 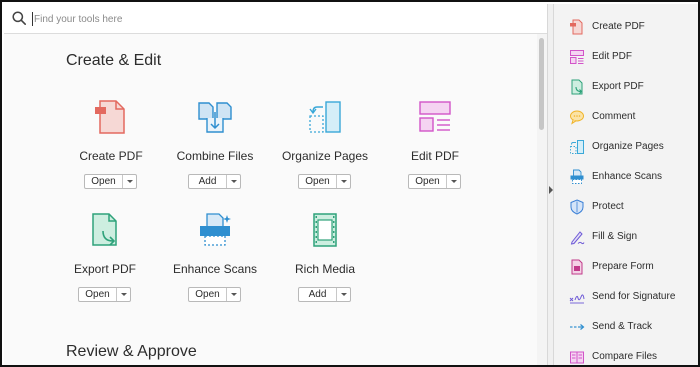 I want to click on tool-label: Export PDF, so click(x=104, y=269).